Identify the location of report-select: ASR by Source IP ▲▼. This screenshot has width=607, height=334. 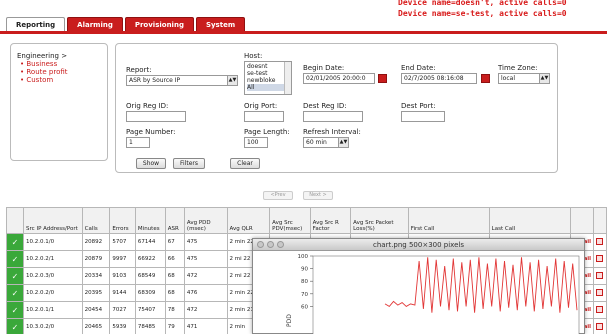
(182, 80).